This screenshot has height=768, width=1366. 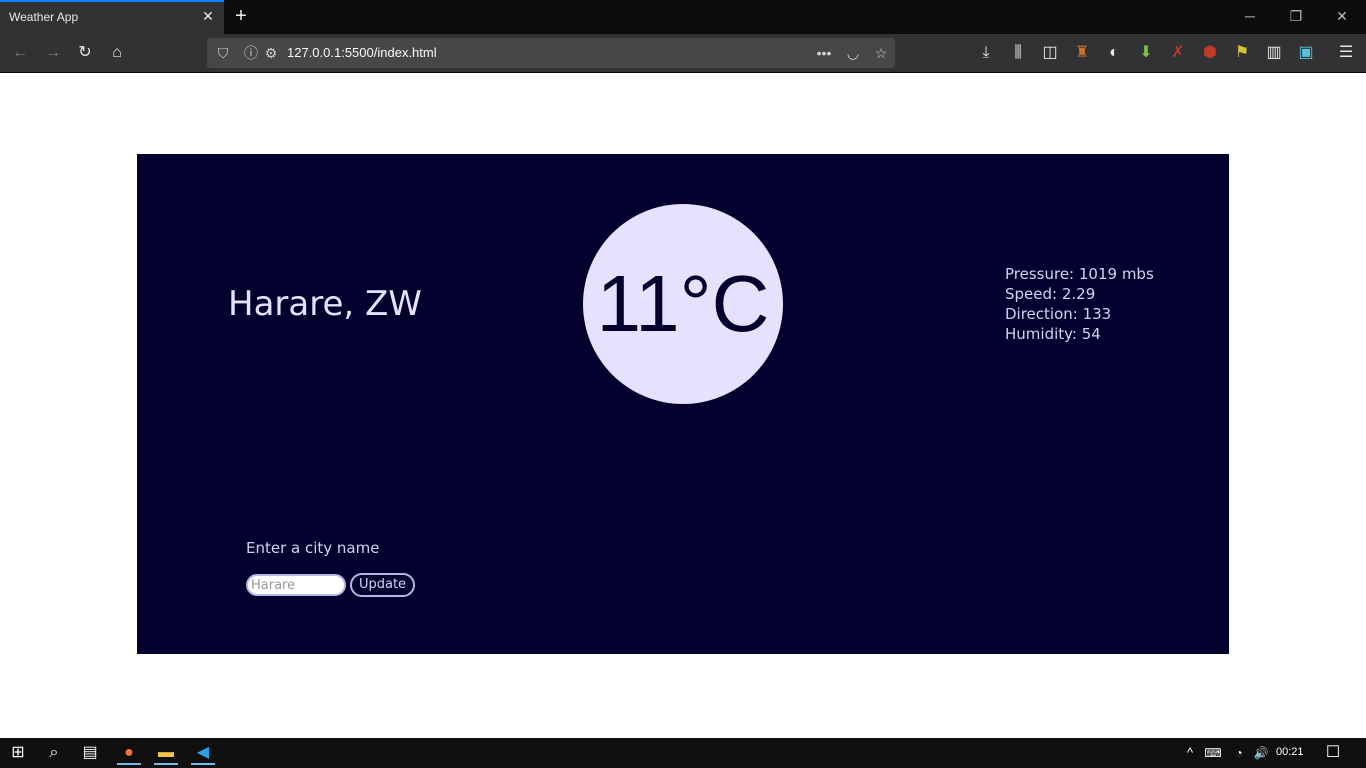 I want to click on tab-active-indicator, so click(x=112, y=1).